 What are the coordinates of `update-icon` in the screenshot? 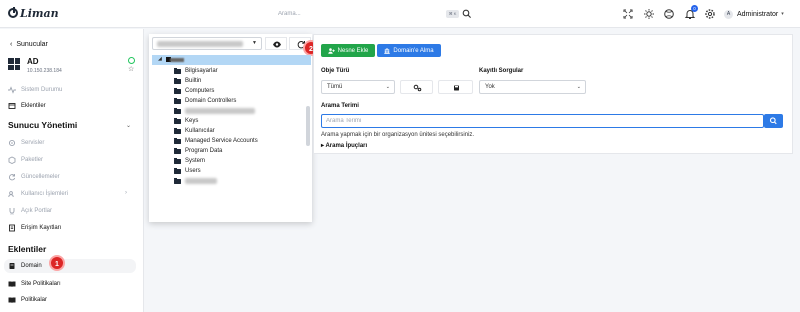 It's located at (12, 177).